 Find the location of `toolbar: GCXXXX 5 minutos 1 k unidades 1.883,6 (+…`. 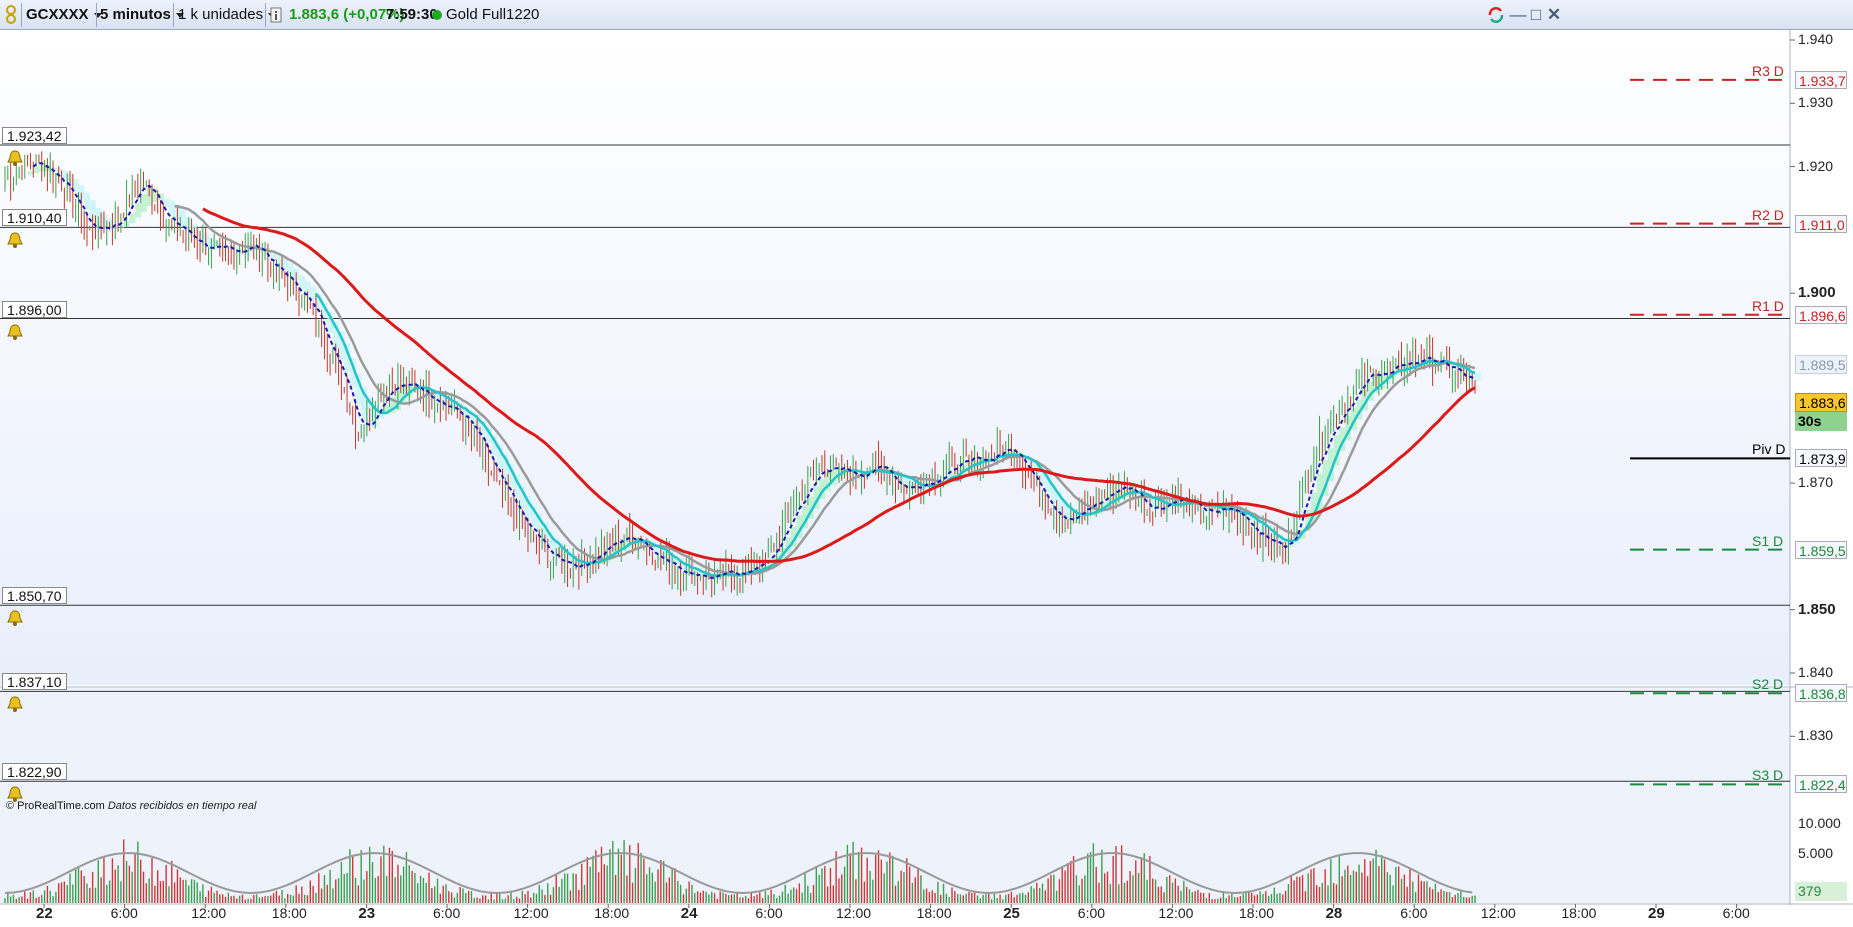

toolbar: GCXXXX 5 minutos 1 k unidades 1.883,6 (+… is located at coordinates (926, 15).